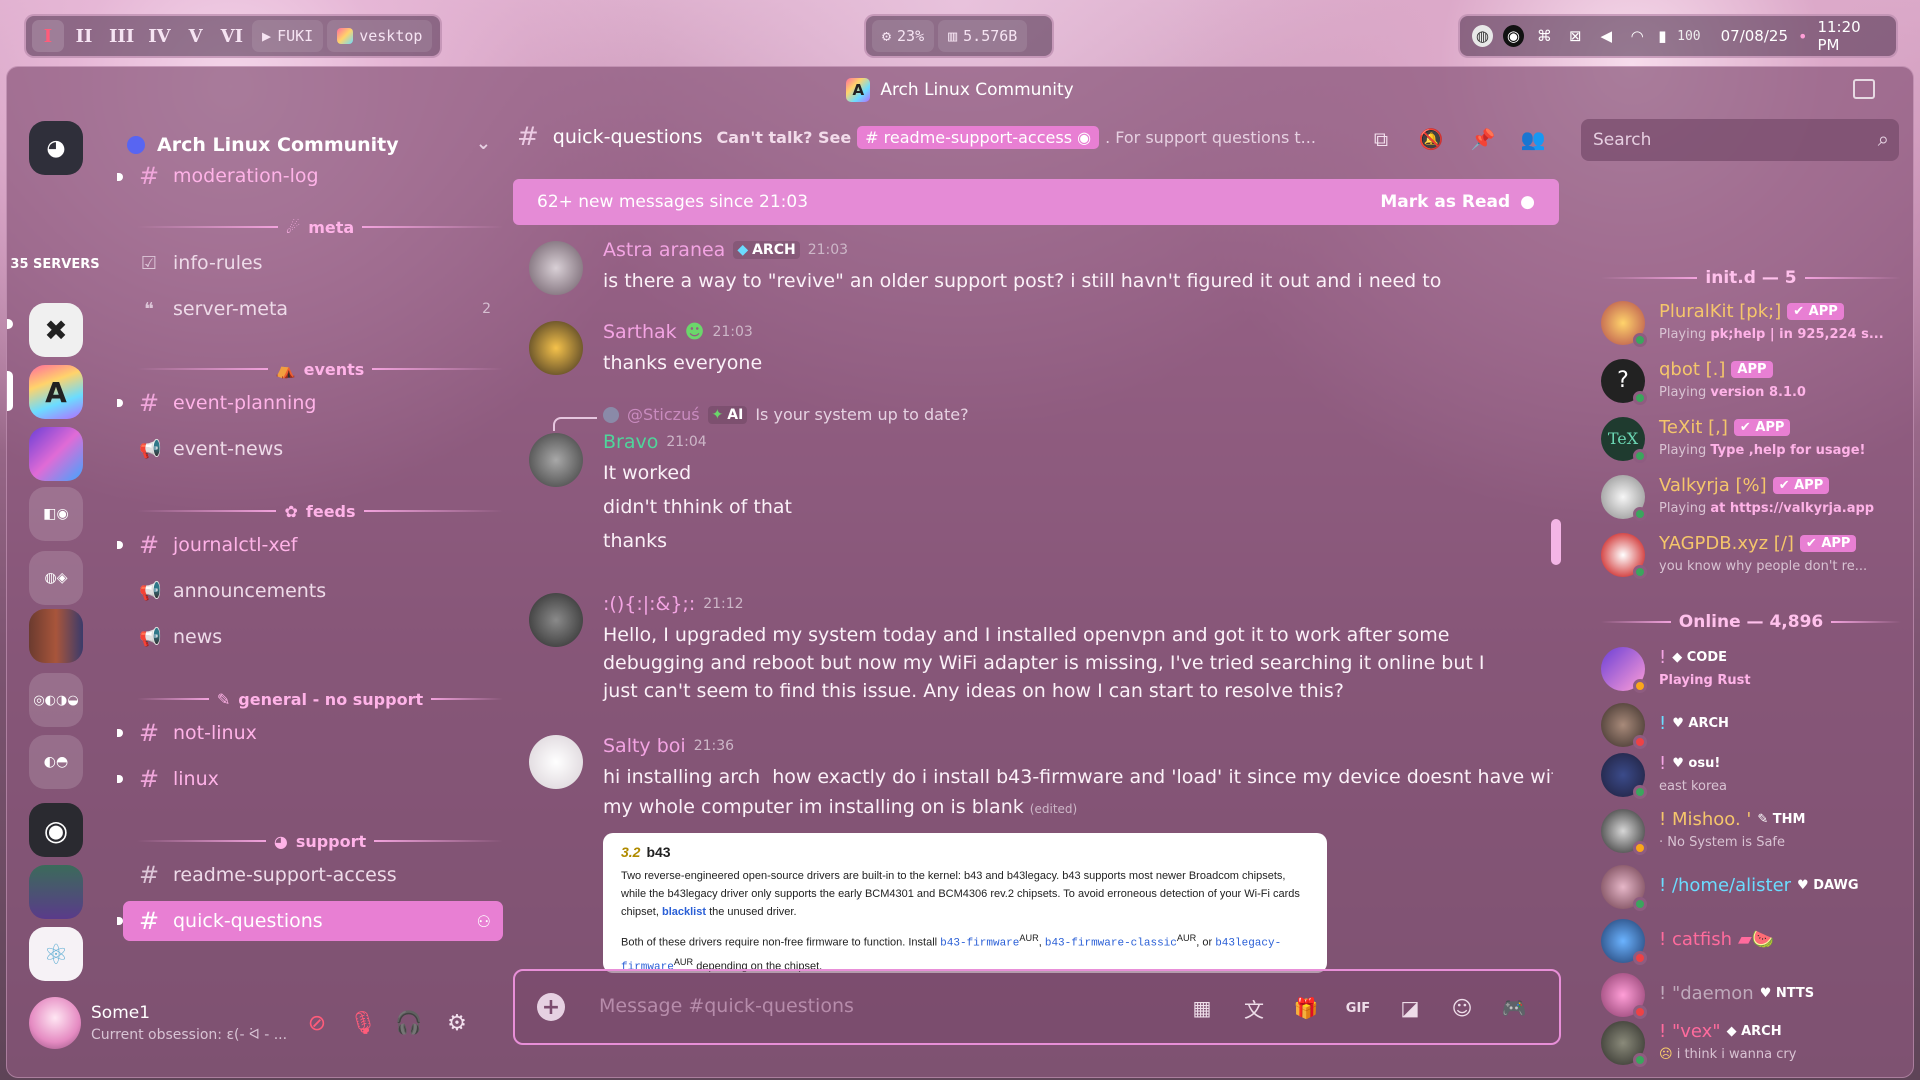 The height and width of the screenshot is (1080, 1920). What do you see at coordinates (457, 1023) in the screenshot?
I see `gear-icon: ⚙` at bounding box center [457, 1023].